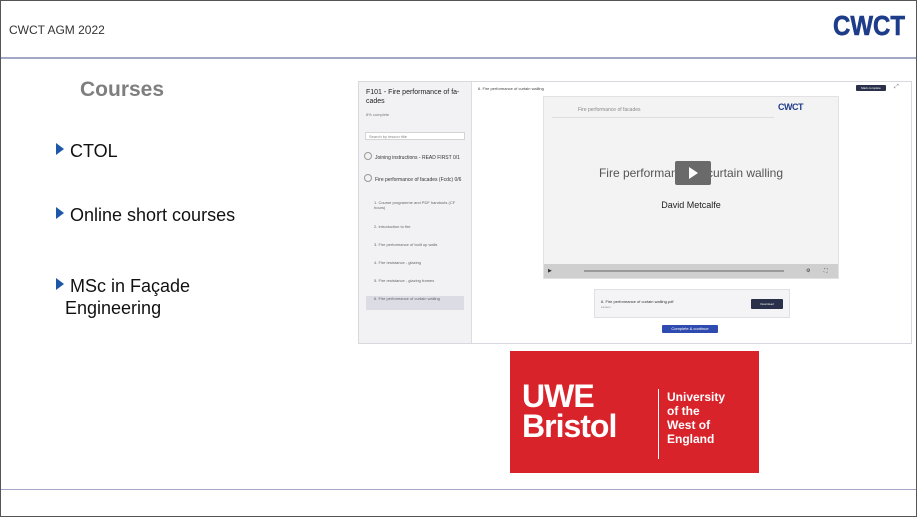  I want to click on bullet-text-continuation: Engineering, so click(113, 308).